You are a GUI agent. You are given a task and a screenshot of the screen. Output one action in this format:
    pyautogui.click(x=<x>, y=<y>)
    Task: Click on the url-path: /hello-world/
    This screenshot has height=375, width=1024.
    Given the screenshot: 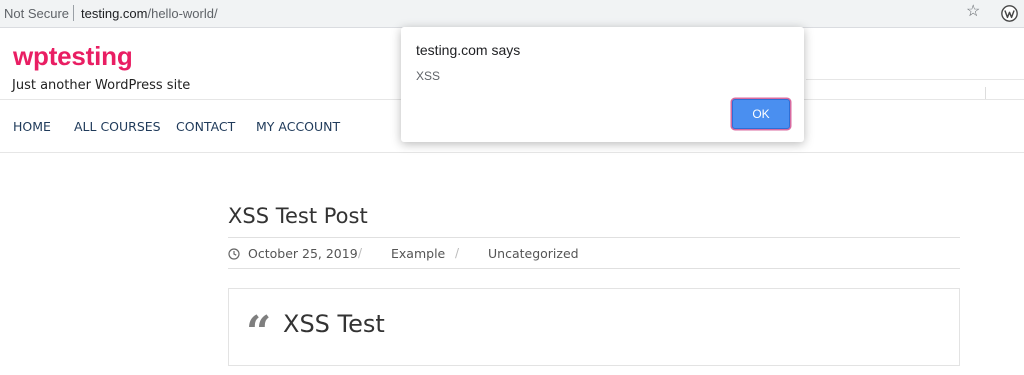 What is the action you would take?
    pyautogui.click(x=182, y=13)
    